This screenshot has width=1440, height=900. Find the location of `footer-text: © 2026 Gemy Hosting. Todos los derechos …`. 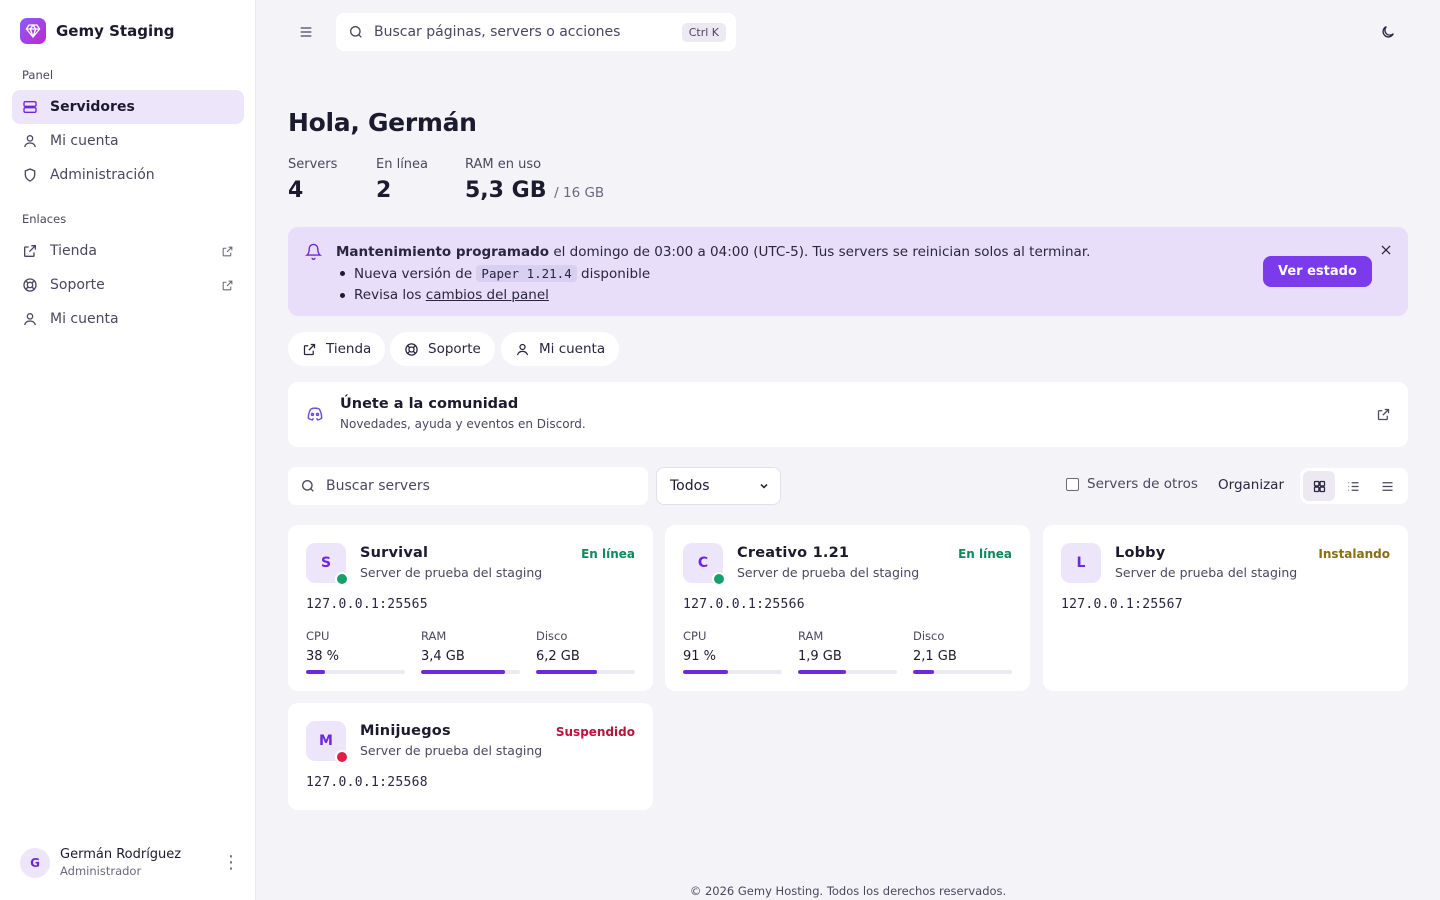

footer-text: © 2026 Gemy Hosting. Todos los derechos … is located at coordinates (848, 891).